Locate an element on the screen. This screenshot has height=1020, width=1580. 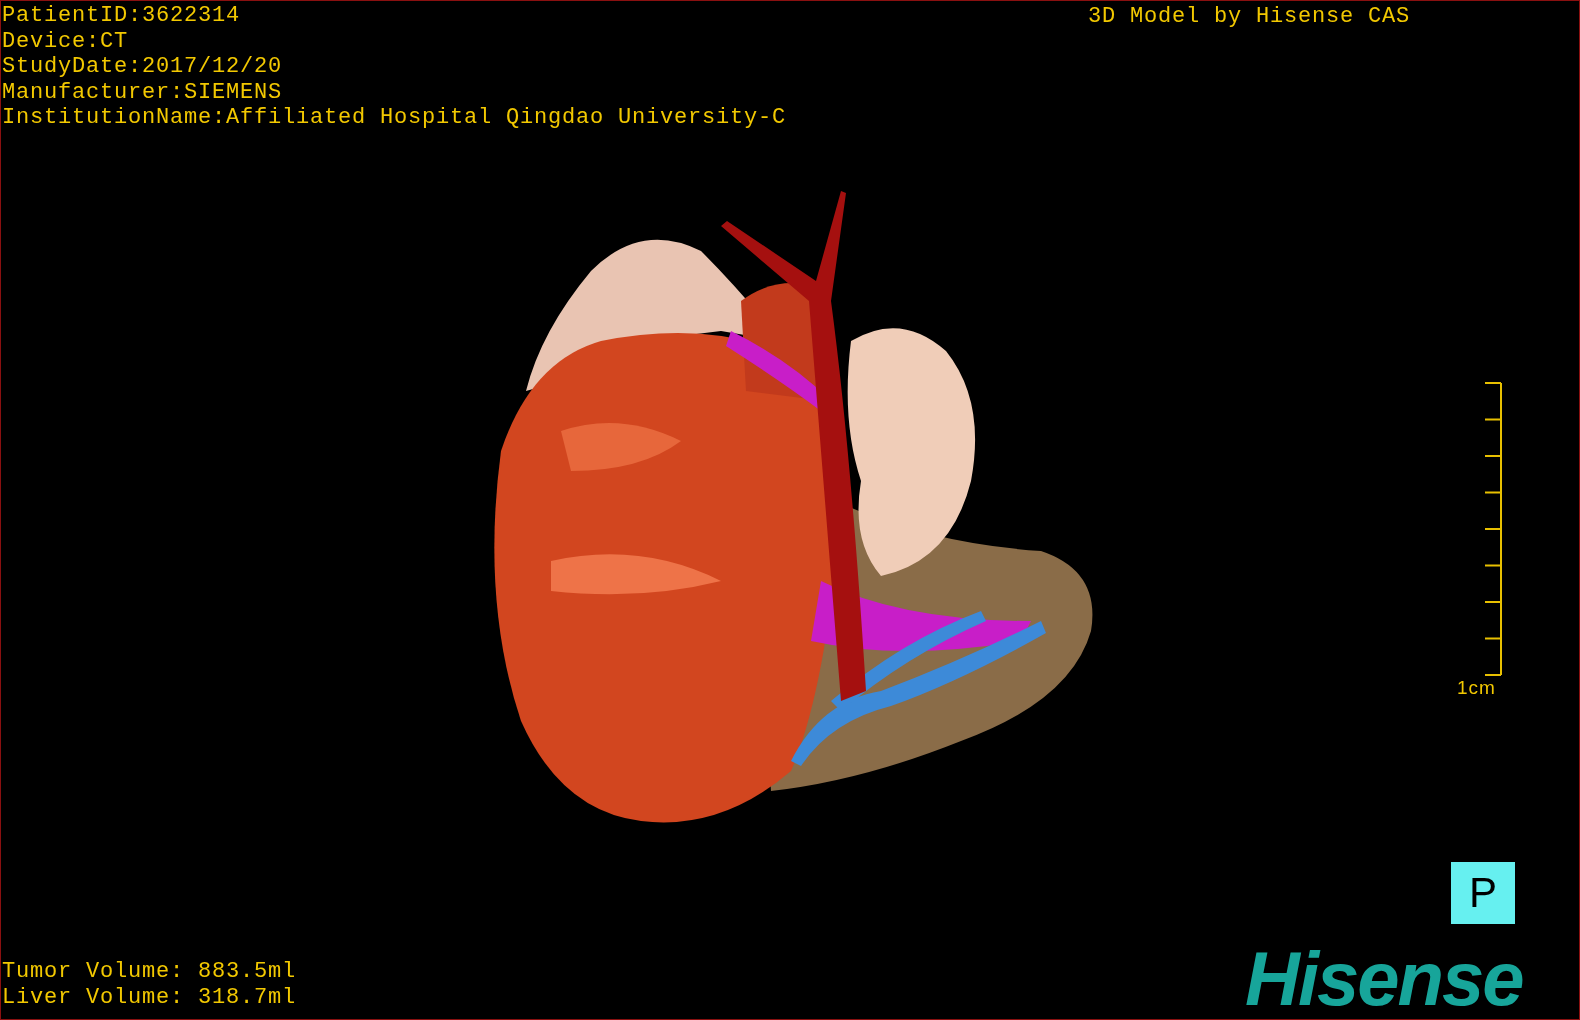
orientation-marker: P is located at coordinates (1483, 893).